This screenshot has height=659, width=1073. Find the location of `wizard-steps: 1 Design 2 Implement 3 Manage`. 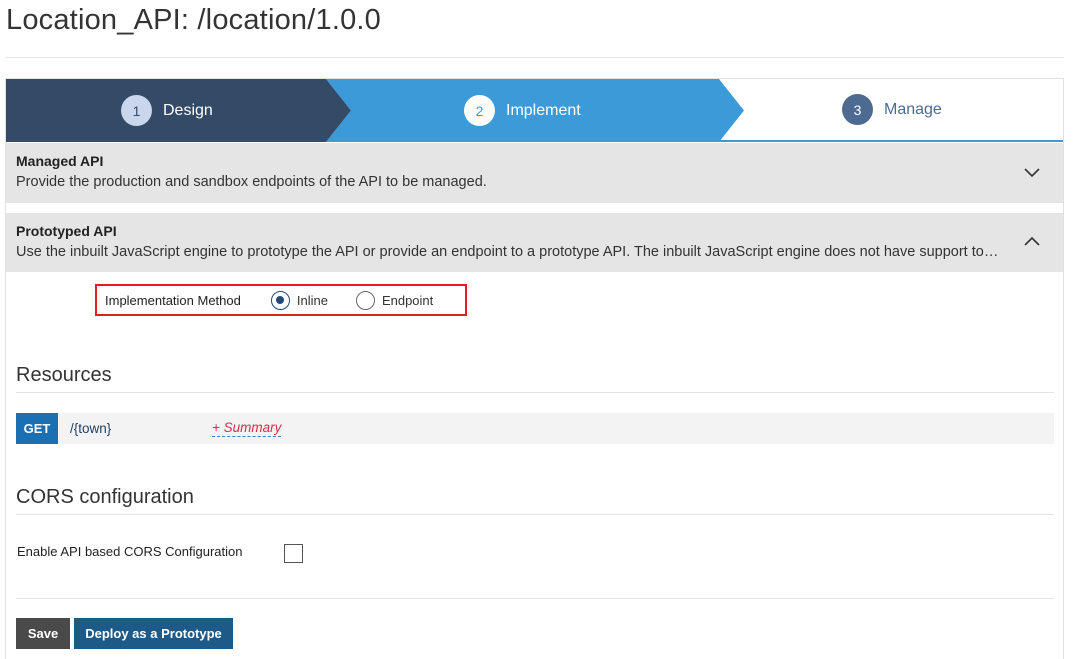

wizard-steps: 1 Design 2 Implement 3 Manage is located at coordinates (534, 110).